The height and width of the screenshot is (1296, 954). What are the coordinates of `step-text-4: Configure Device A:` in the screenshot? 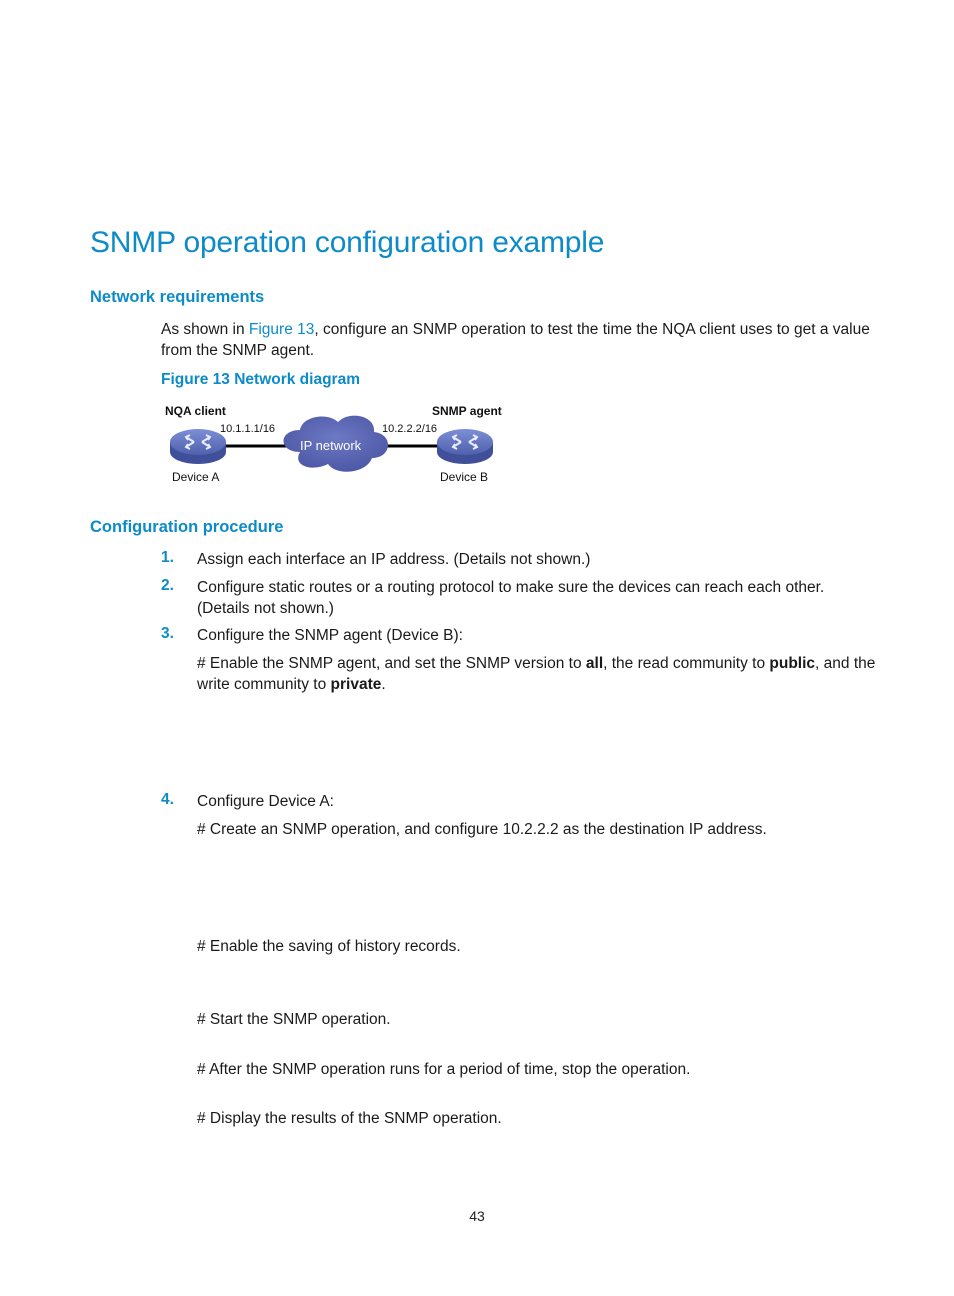 It's located at (265, 801).